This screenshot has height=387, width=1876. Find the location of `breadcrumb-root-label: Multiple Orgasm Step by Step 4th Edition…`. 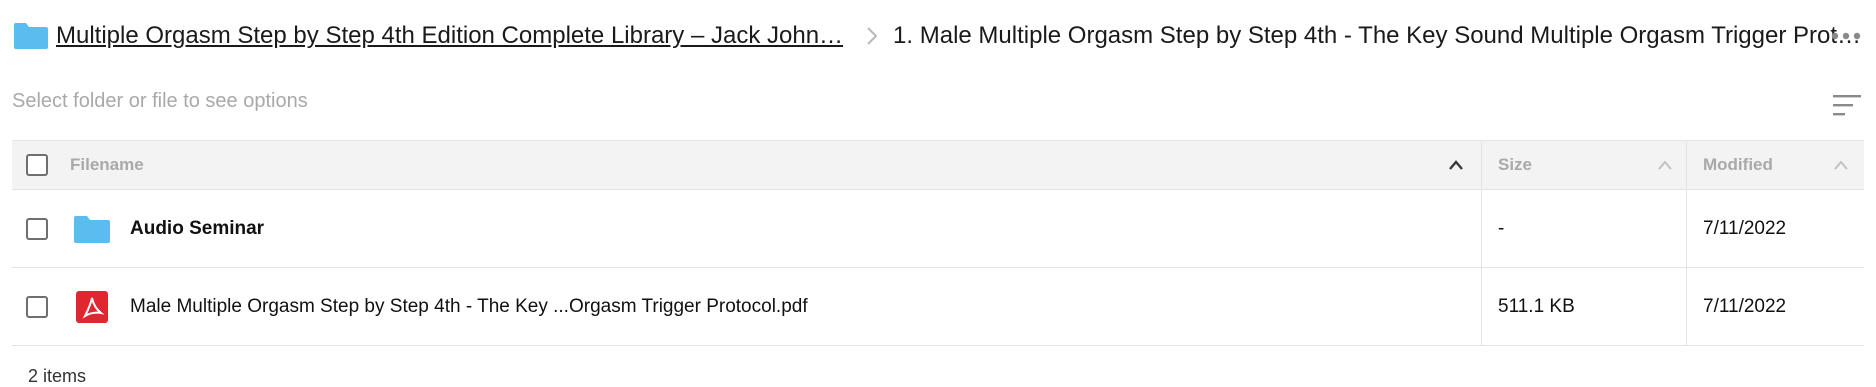

breadcrumb-root-label: Multiple Orgasm Step by Step 4th Edition… is located at coordinates (449, 36).